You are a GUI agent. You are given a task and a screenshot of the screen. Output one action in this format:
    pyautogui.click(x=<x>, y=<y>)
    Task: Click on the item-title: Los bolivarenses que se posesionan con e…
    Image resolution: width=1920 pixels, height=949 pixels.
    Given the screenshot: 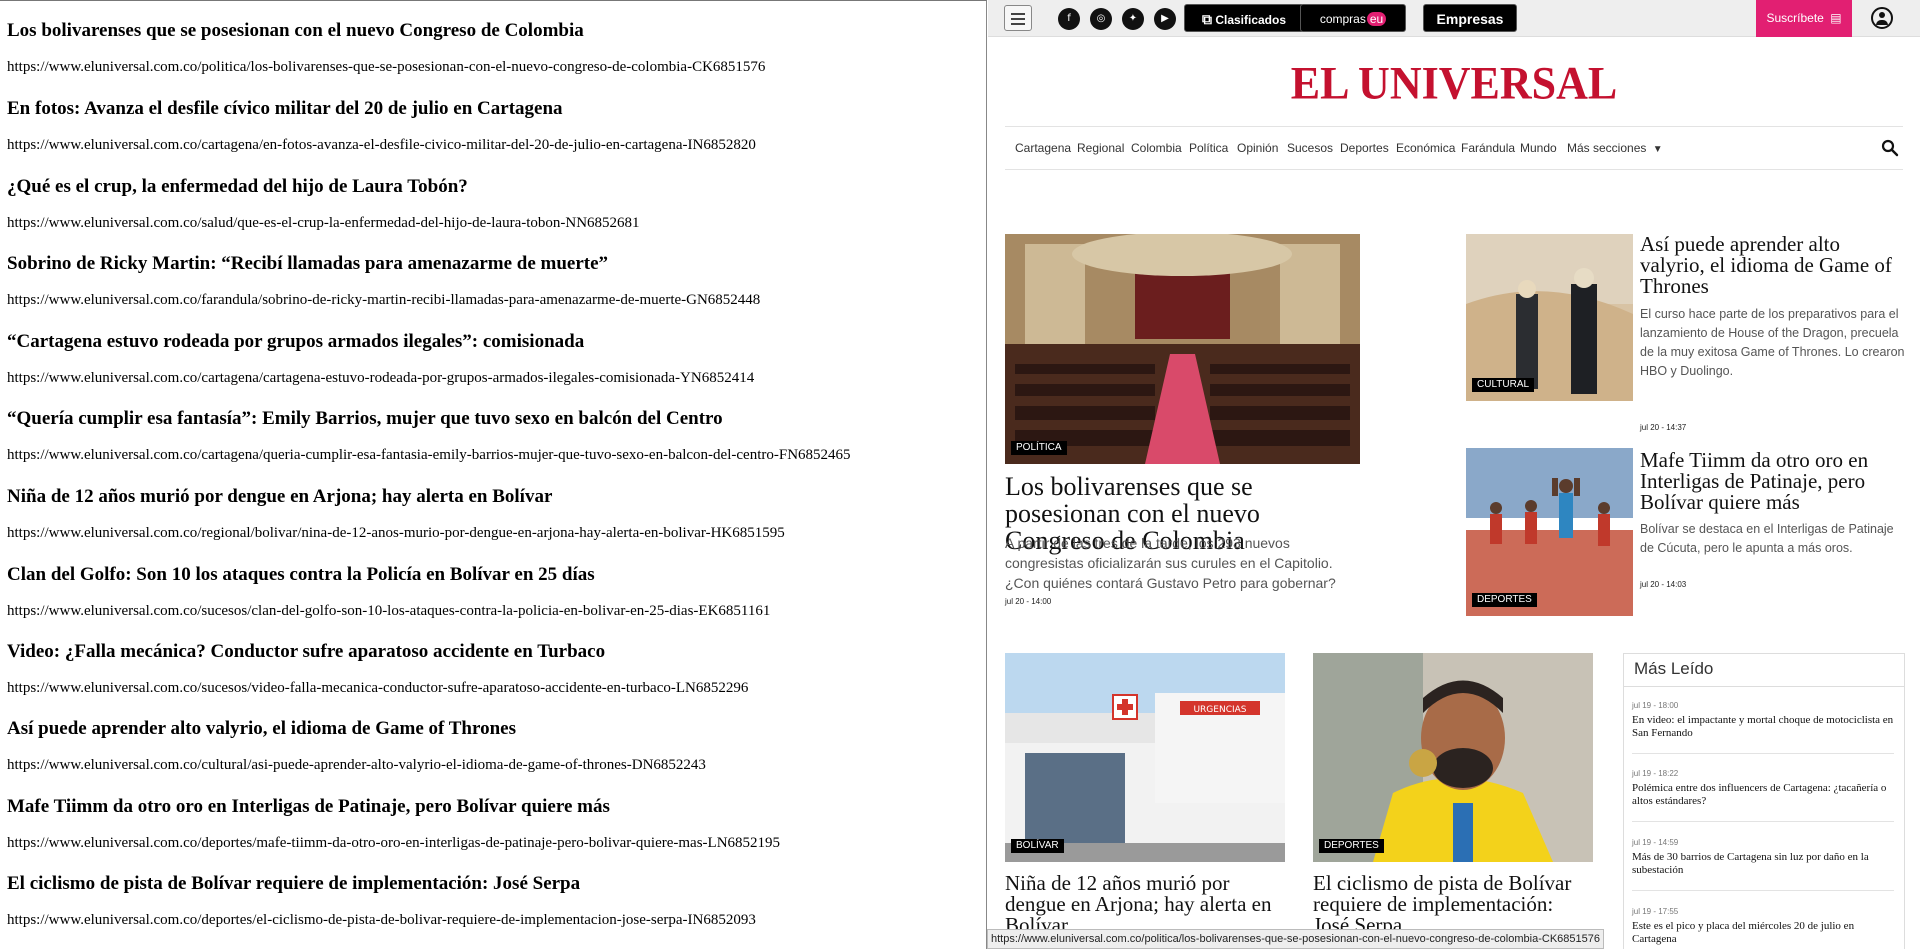 What is the action you would take?
    pyautogui.click(x=492, y=31)
    